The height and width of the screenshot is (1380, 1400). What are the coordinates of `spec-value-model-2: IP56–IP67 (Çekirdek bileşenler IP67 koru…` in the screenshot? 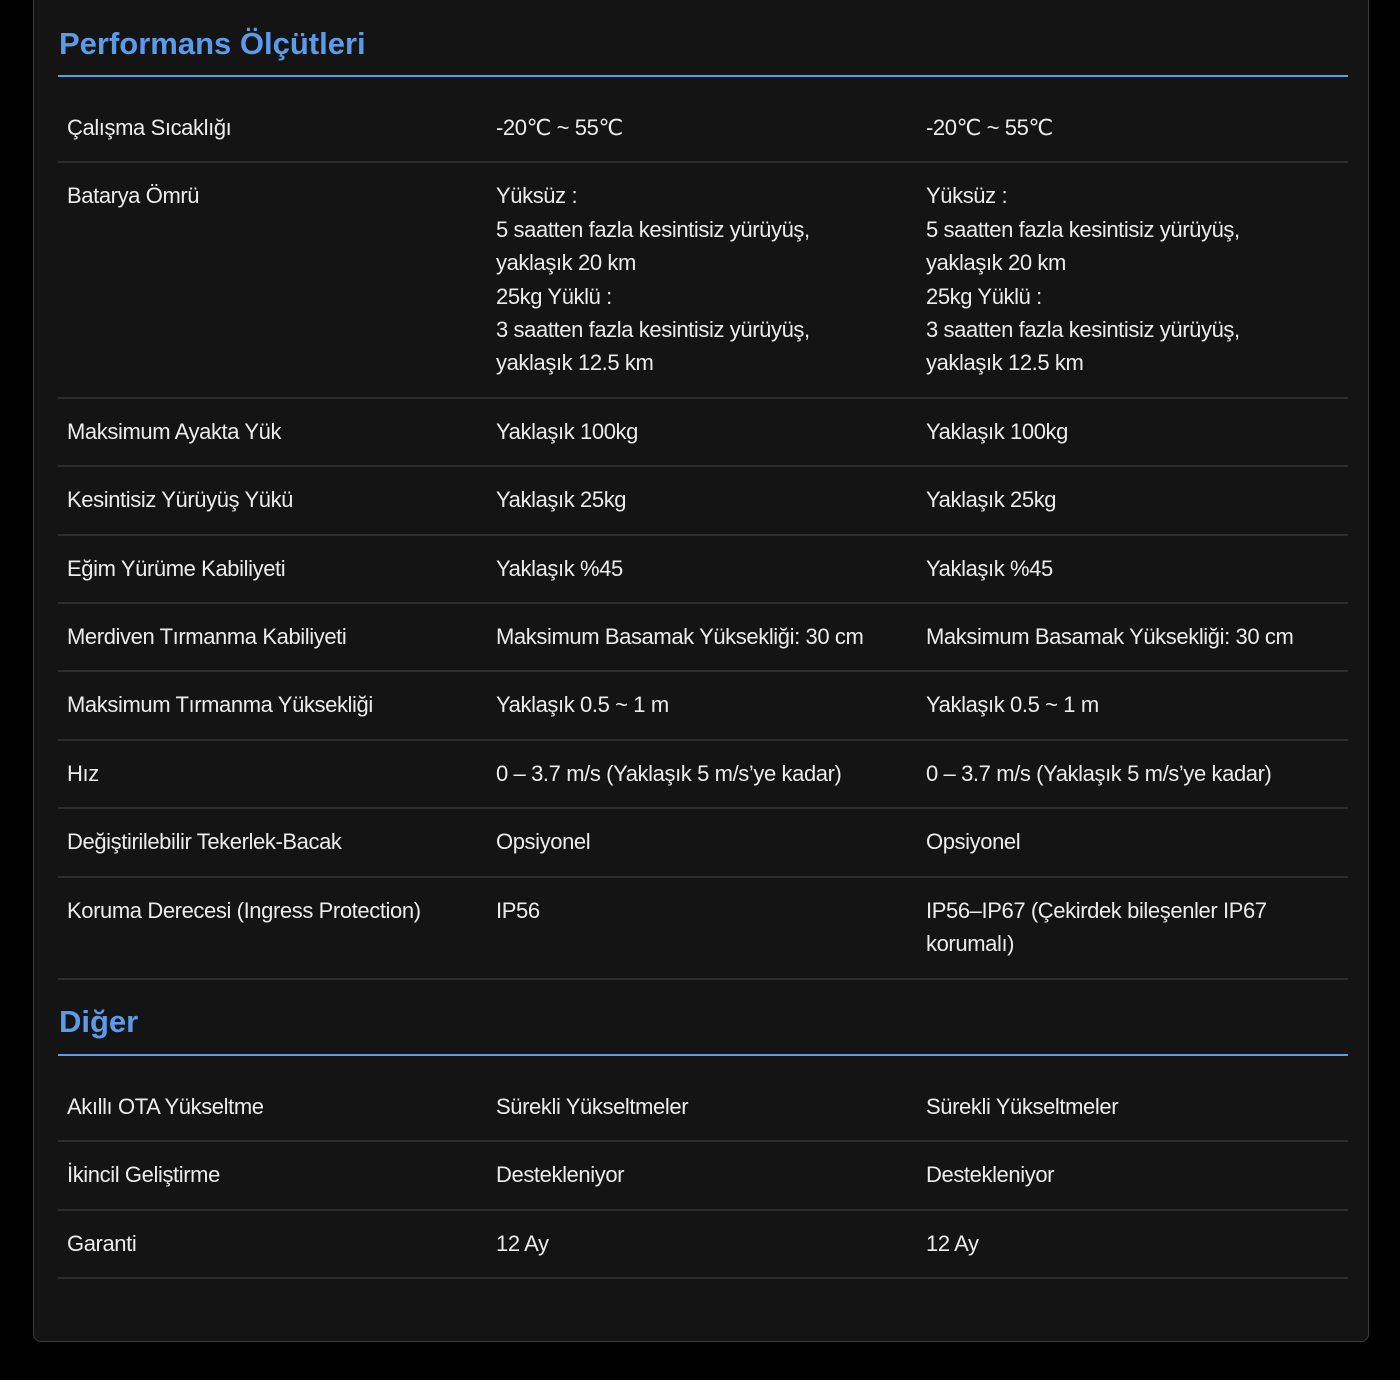 It's located at (1132, 928).